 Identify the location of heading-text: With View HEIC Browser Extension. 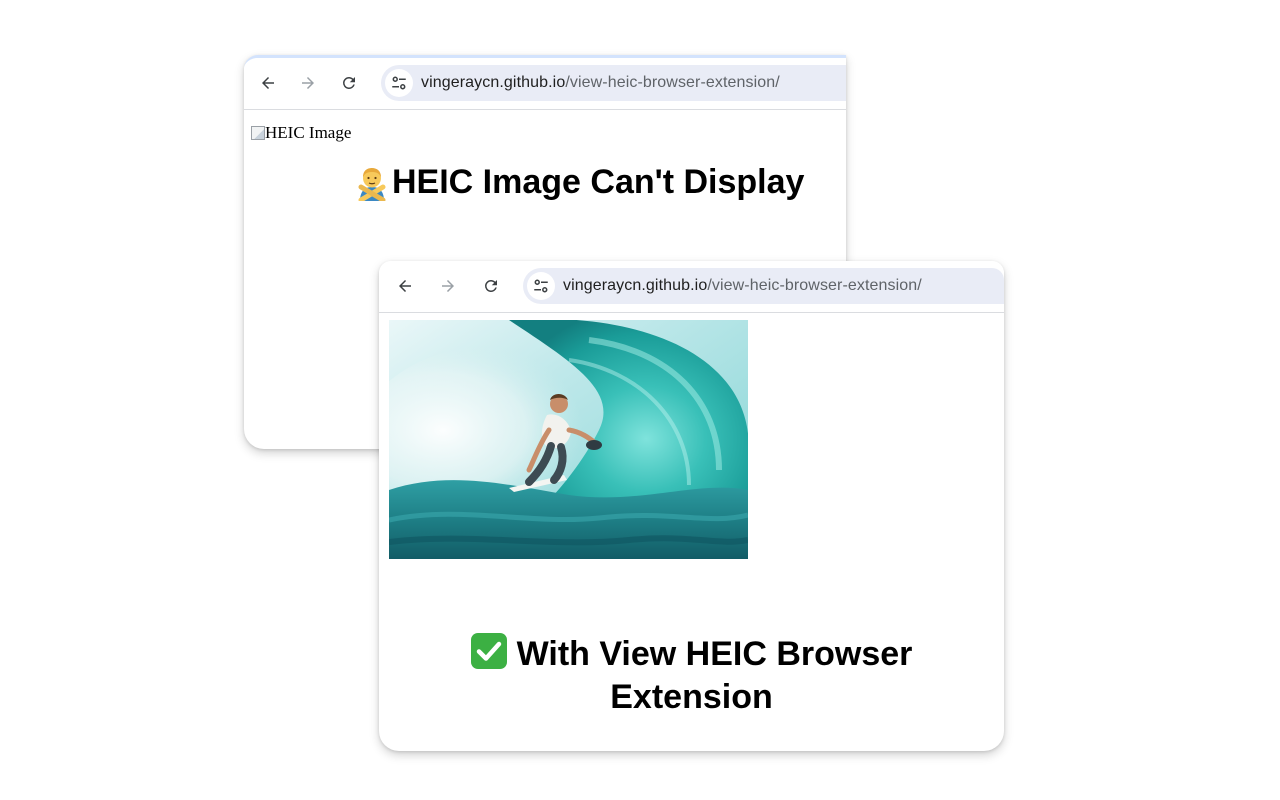
(714, 675).